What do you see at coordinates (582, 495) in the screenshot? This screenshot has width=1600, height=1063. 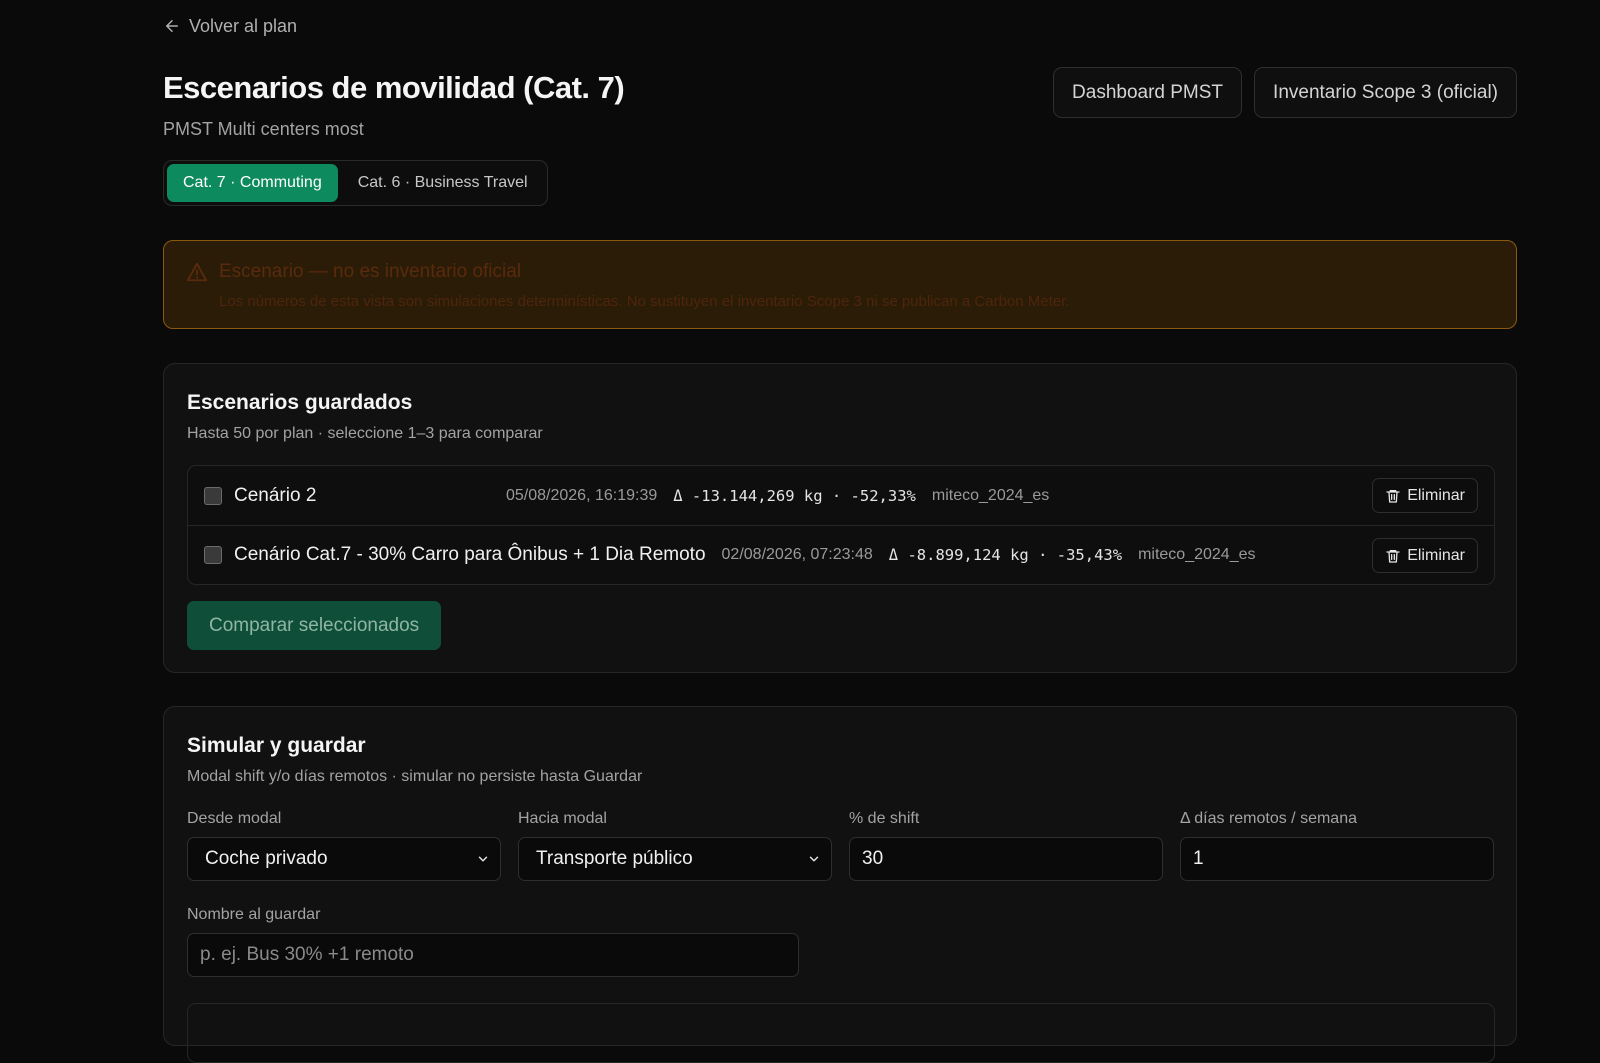 I see `scenario-date: 05/08/2026, 16:19:39` at bounding box center [582, 495].